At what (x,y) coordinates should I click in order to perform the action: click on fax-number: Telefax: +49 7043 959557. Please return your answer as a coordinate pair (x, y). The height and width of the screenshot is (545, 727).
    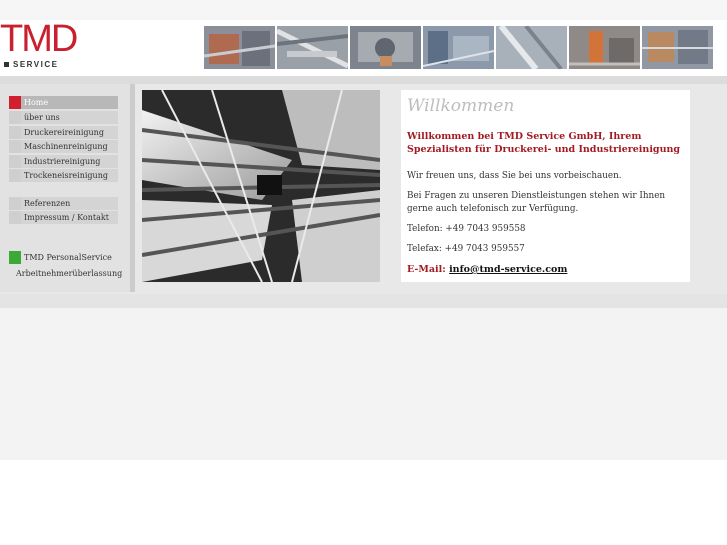
    Looking at the image, I should click on (466, 249).